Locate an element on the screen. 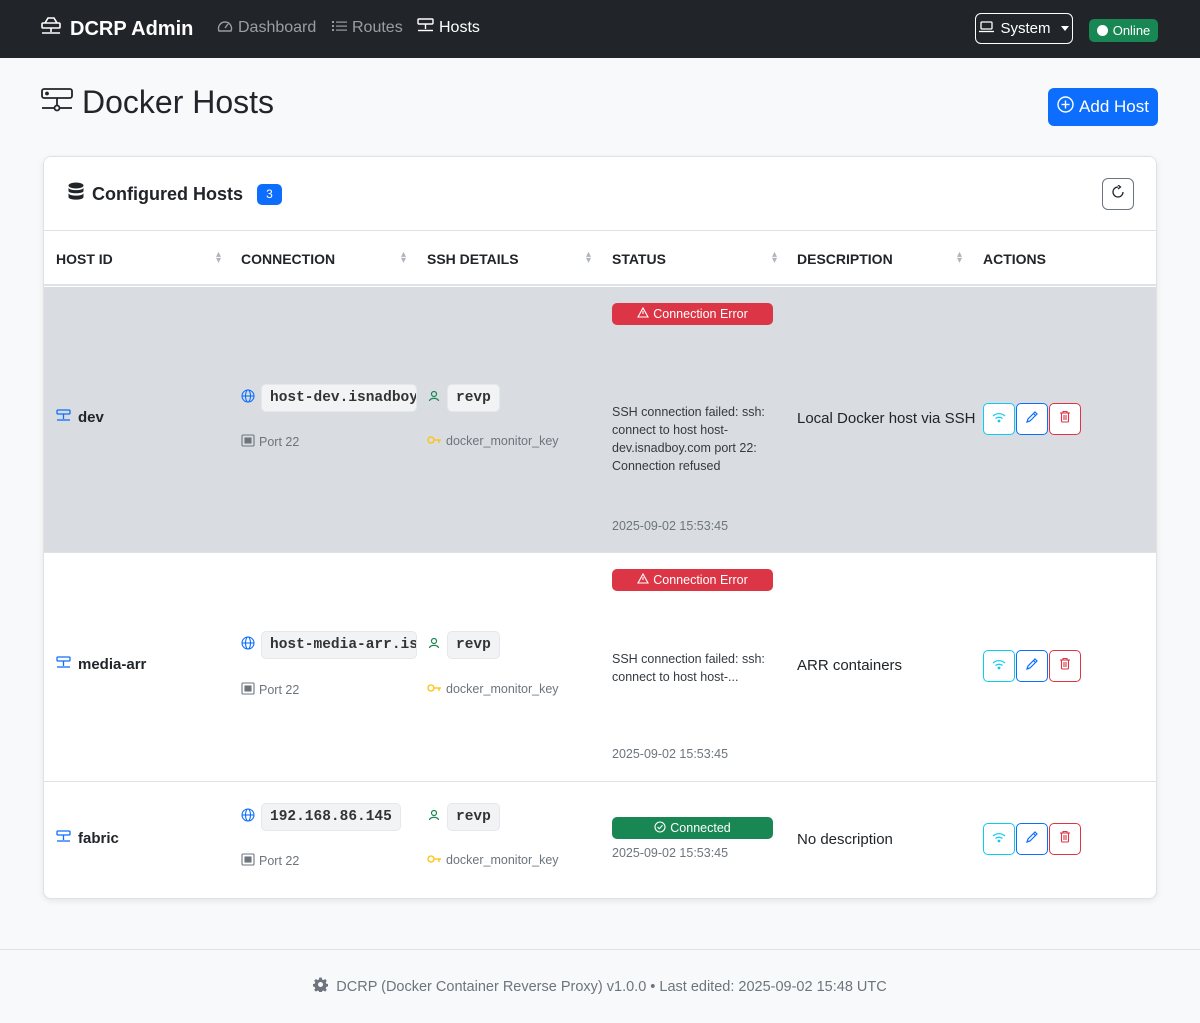  page-title-text: Docker Hosts is located at coordinates (178, 101).